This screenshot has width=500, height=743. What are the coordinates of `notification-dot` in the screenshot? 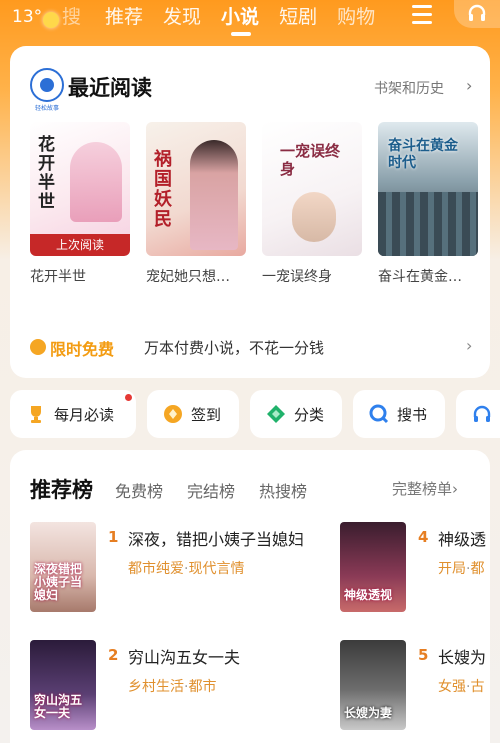 It's located at (128, 397).